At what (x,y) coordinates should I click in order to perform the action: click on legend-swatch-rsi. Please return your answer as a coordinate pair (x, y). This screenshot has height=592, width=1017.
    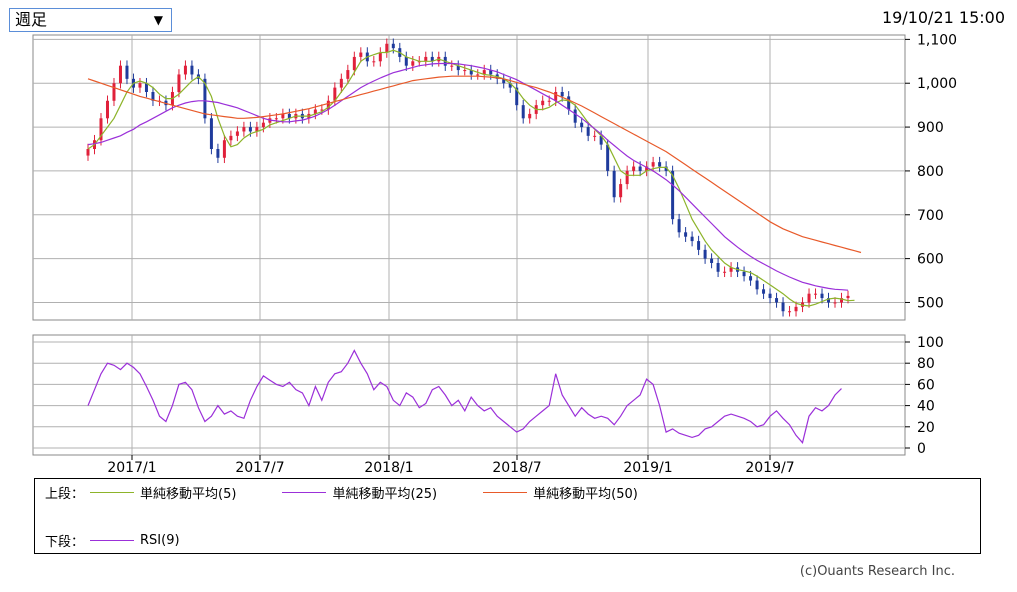
    Looking at the image, I should click on (112, 540).